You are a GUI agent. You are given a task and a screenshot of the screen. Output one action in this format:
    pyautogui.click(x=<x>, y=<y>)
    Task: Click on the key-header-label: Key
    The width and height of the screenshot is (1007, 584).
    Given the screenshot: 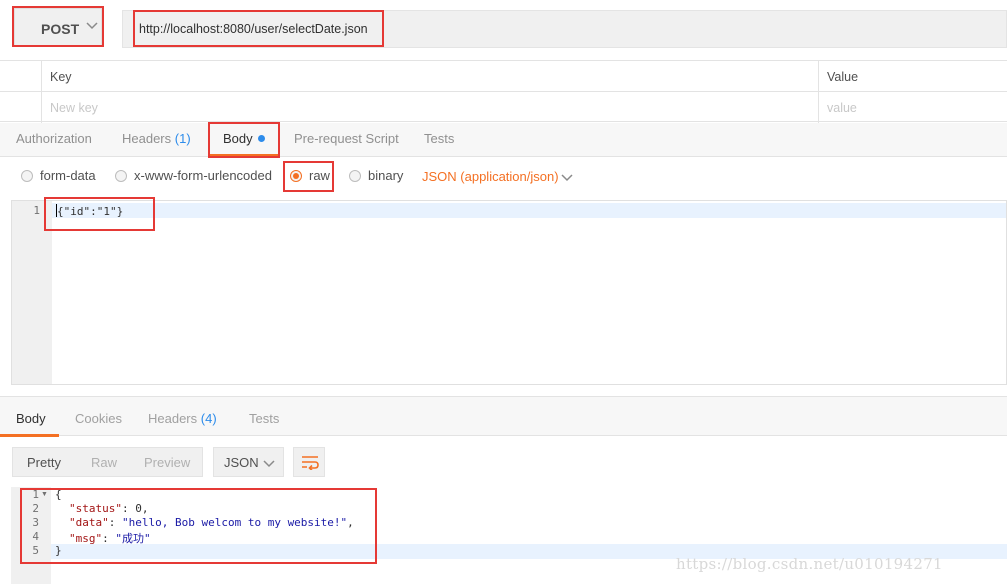 What is the action you would take?
    pyautogui.click(x=61, y=77)
    